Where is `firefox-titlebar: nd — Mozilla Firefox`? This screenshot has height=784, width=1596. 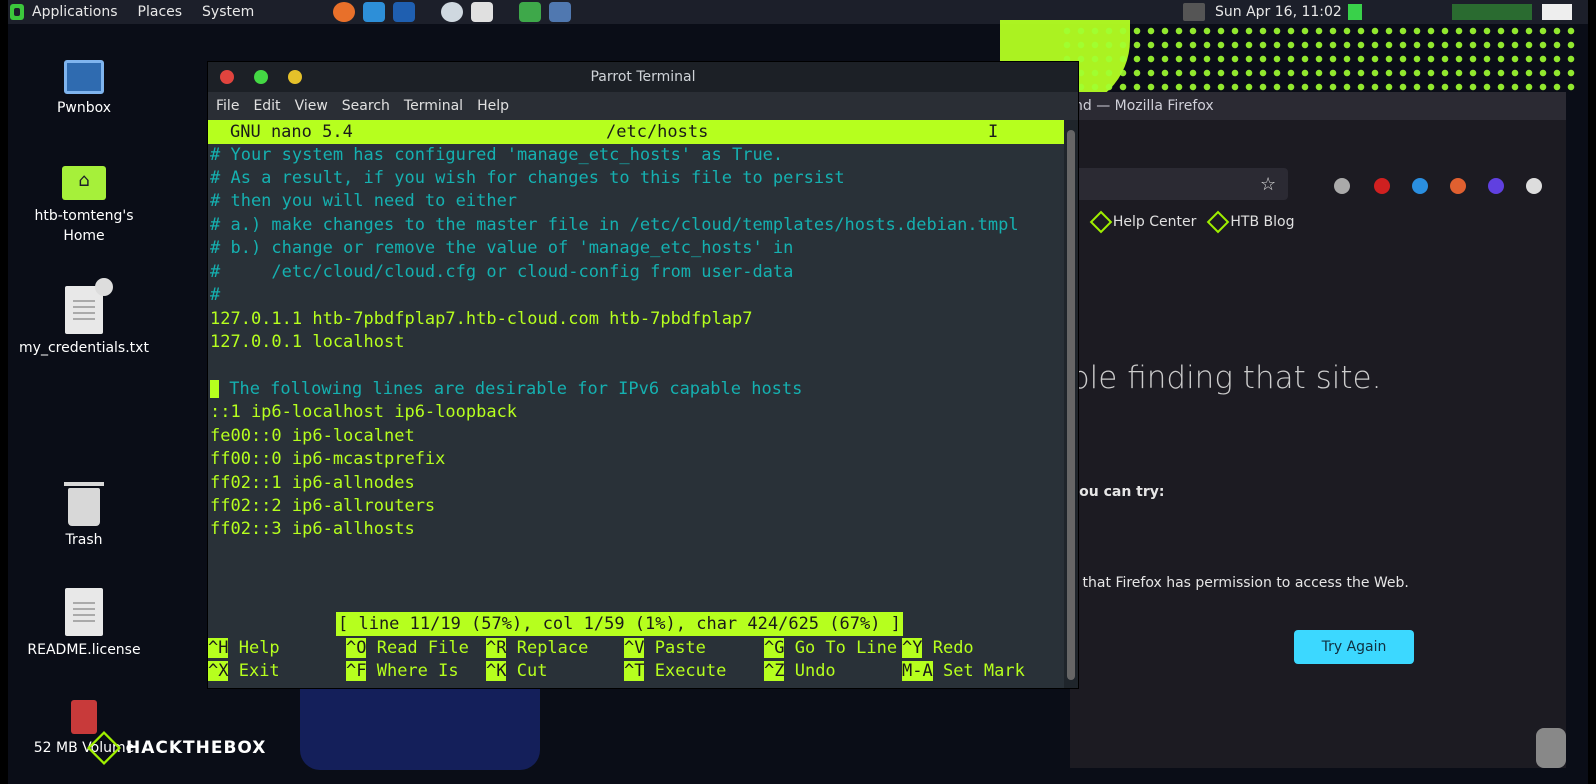 firefox-titlebar: nd — Mozilla Firefox is located at coordinates (1318, 106).